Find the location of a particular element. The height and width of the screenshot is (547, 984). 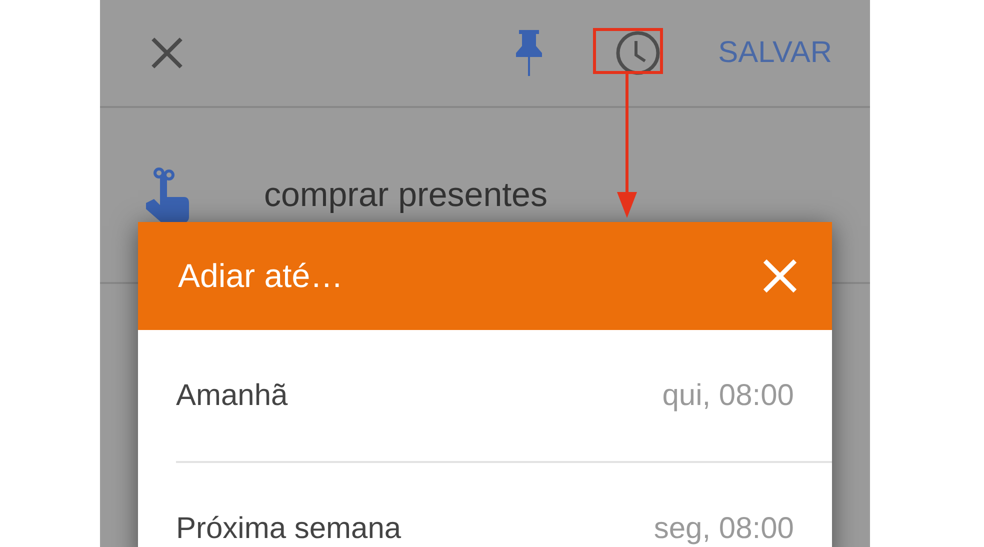

clock-icon is located at coordinates (638, 53).